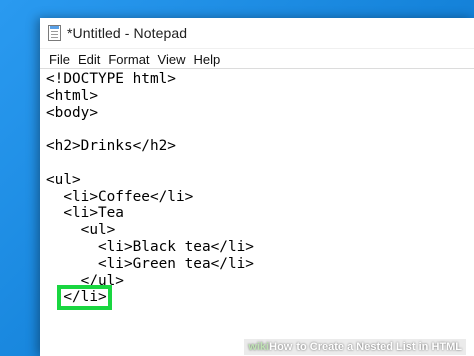 The image size is (474, 356). Describe the element at coordinates (259, 347) in the screenshot. I see `logo-wiki: wiki` at that location.